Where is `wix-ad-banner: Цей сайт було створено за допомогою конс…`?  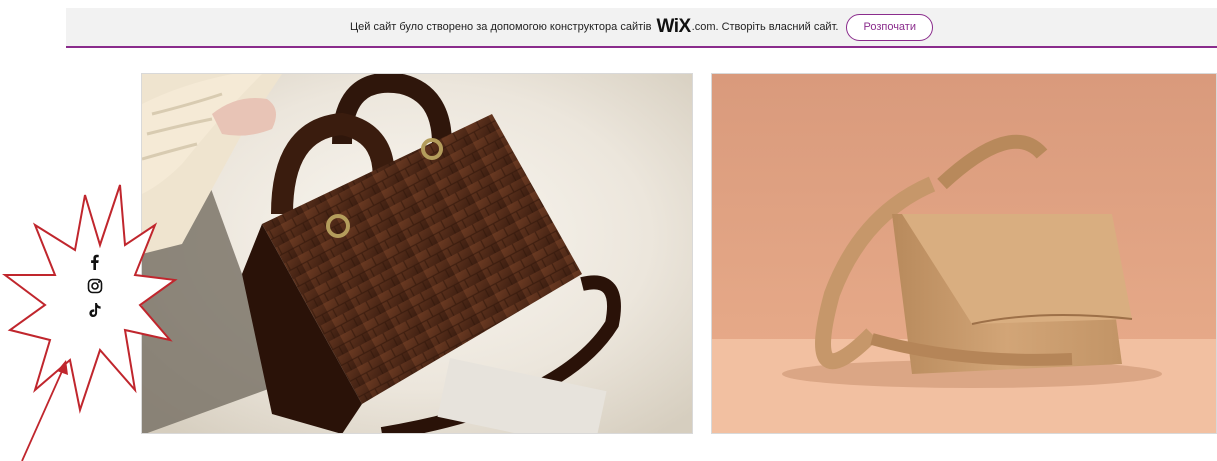
wix-ad-banner: Цей сайт було створено за допомогою конс… is located at coordinates (641, 28).